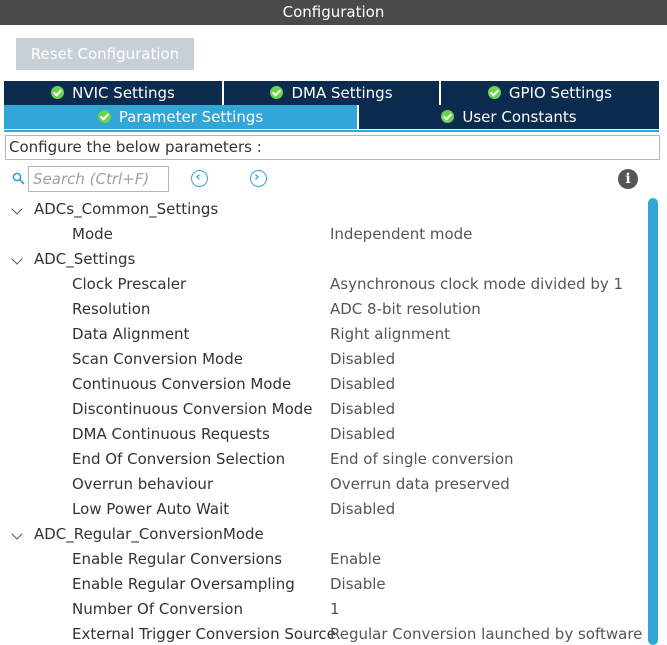 The image size is (667, 645). What do you see at coordinates (390, 334) in the screenshot?
I see `param-value: Right alignment` at bounding box center [390, 334].